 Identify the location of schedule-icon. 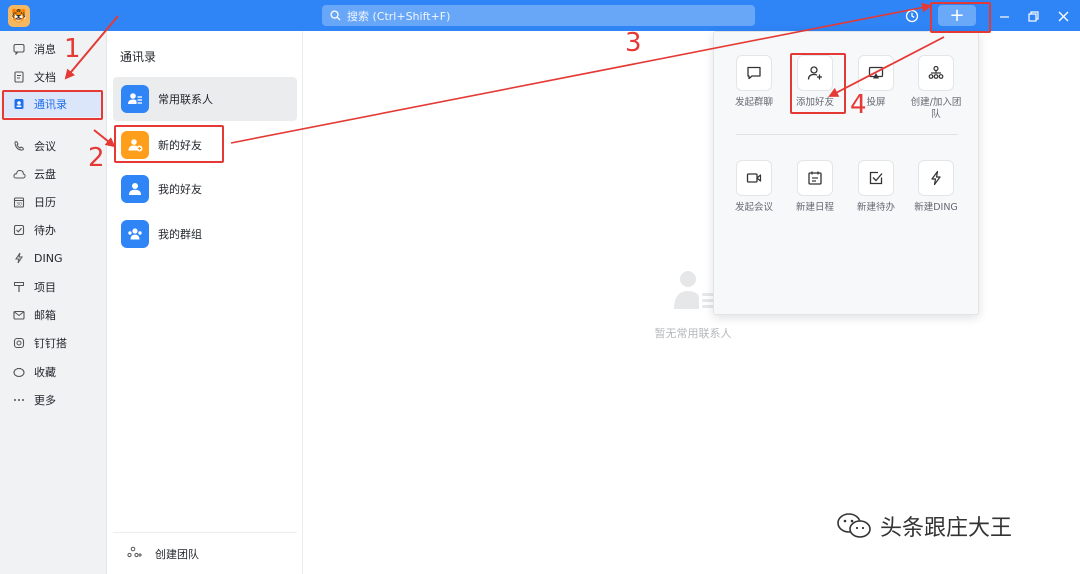
(815, 178).